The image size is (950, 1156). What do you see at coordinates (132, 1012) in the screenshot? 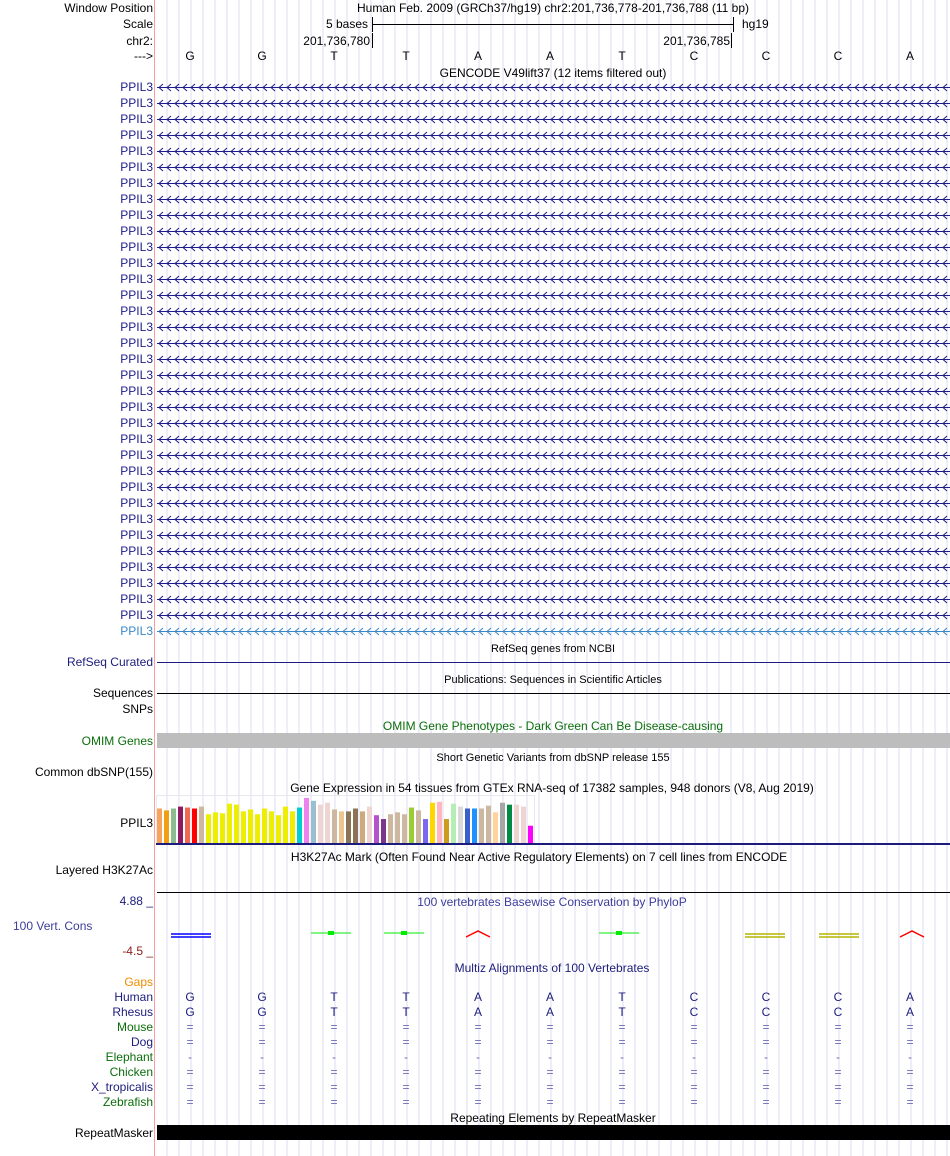
I see `species-label: Rhesus` at bounding box center [132, 1012].